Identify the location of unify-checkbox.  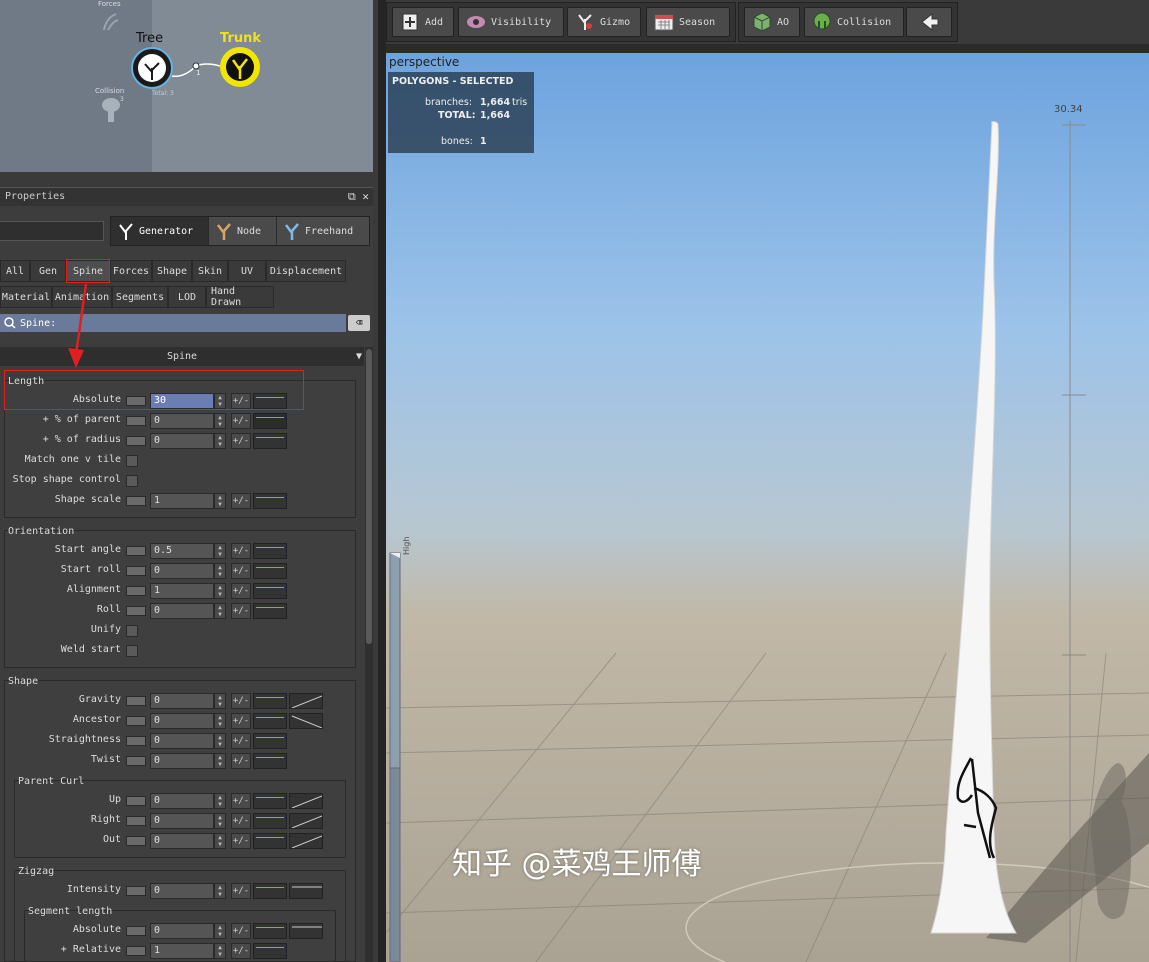
(132, 631).